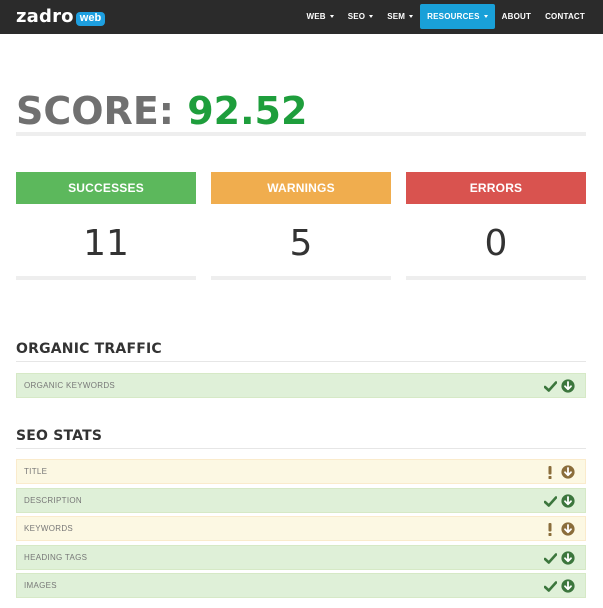 This screenshot has width=603, height=608. I want to click on row-label: DESCRIPTION, so click(53, 500).